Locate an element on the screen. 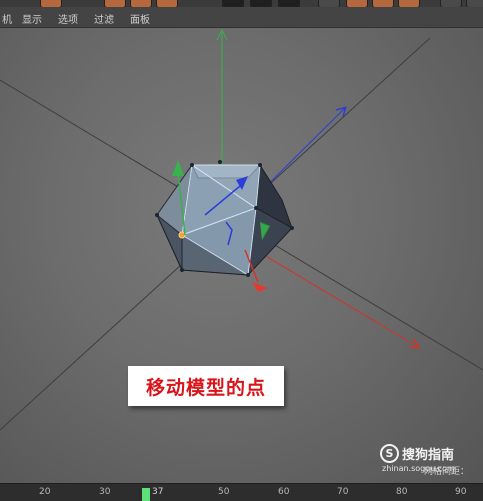 The width and height of the screenshot is (483, 501). watermark-logo: S 搜狗指南 is located at coordinates (417, 453).